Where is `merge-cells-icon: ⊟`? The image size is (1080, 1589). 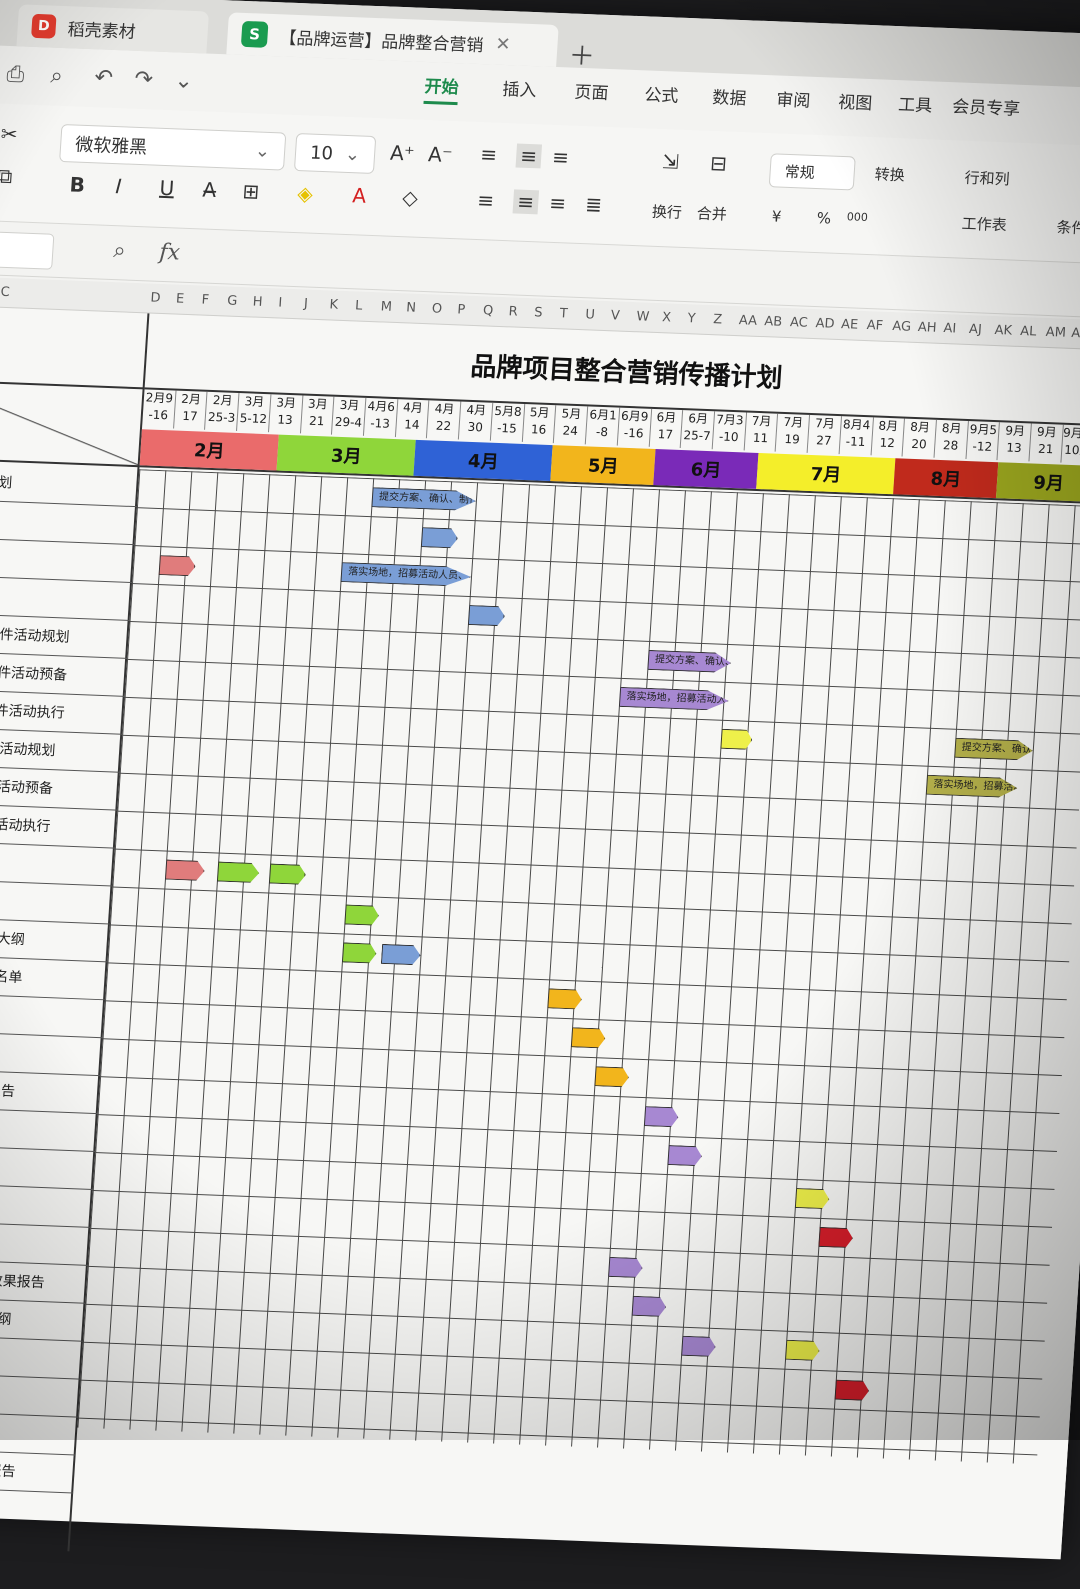 merge-cells-icon: ⊟ is located at coordinates (718, 163).